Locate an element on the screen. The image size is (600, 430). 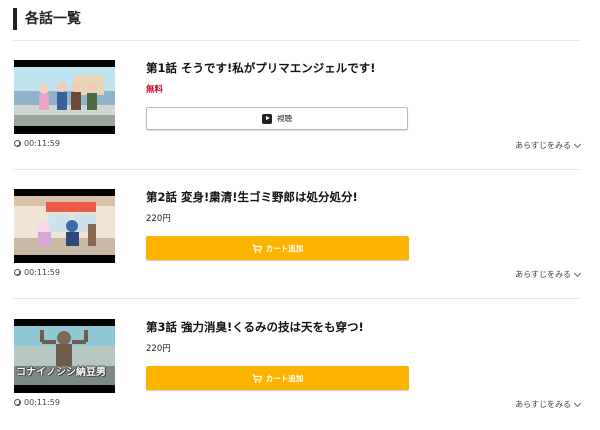
watch-button-label: 視聴 is located at coordinates (284, 118).